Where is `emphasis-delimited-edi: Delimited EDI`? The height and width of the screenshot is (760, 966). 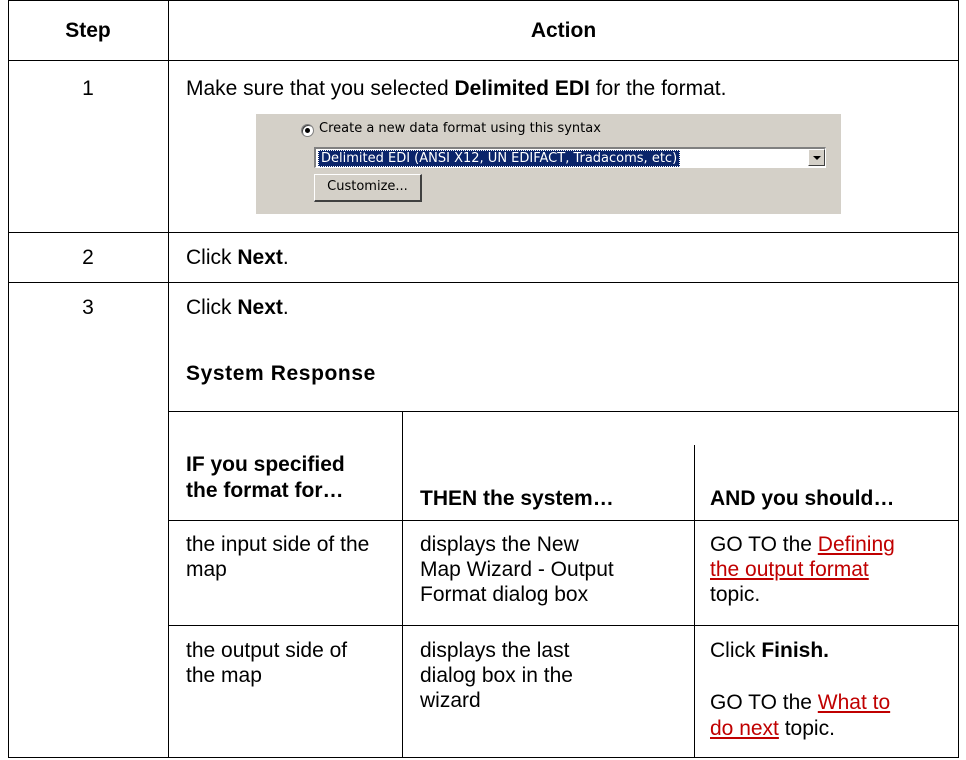 emphasis-delimited-edi: Delimited EDI is located at coordinates (522, 88).